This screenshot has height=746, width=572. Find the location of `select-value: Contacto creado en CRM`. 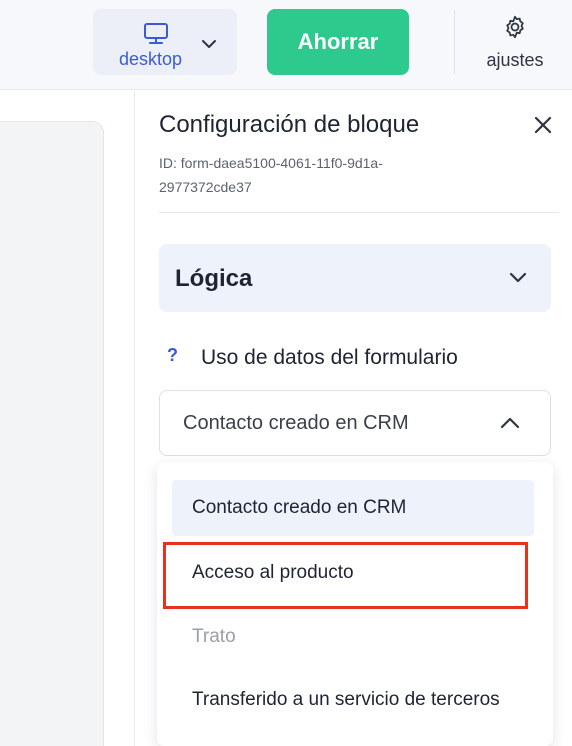

select-value: Contacto creado en CRM is located at coordinates (296, 423).